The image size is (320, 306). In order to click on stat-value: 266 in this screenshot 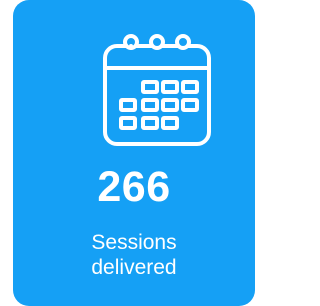, I will do `click(134, 187)`.